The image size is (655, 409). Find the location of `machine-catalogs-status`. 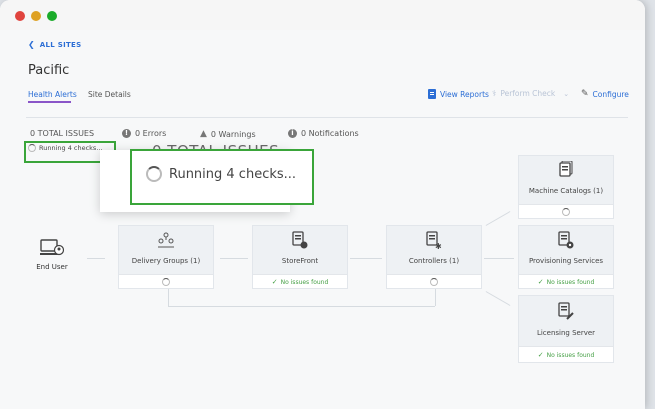

machine-catalogs-status is located at coordinates (566, 212).